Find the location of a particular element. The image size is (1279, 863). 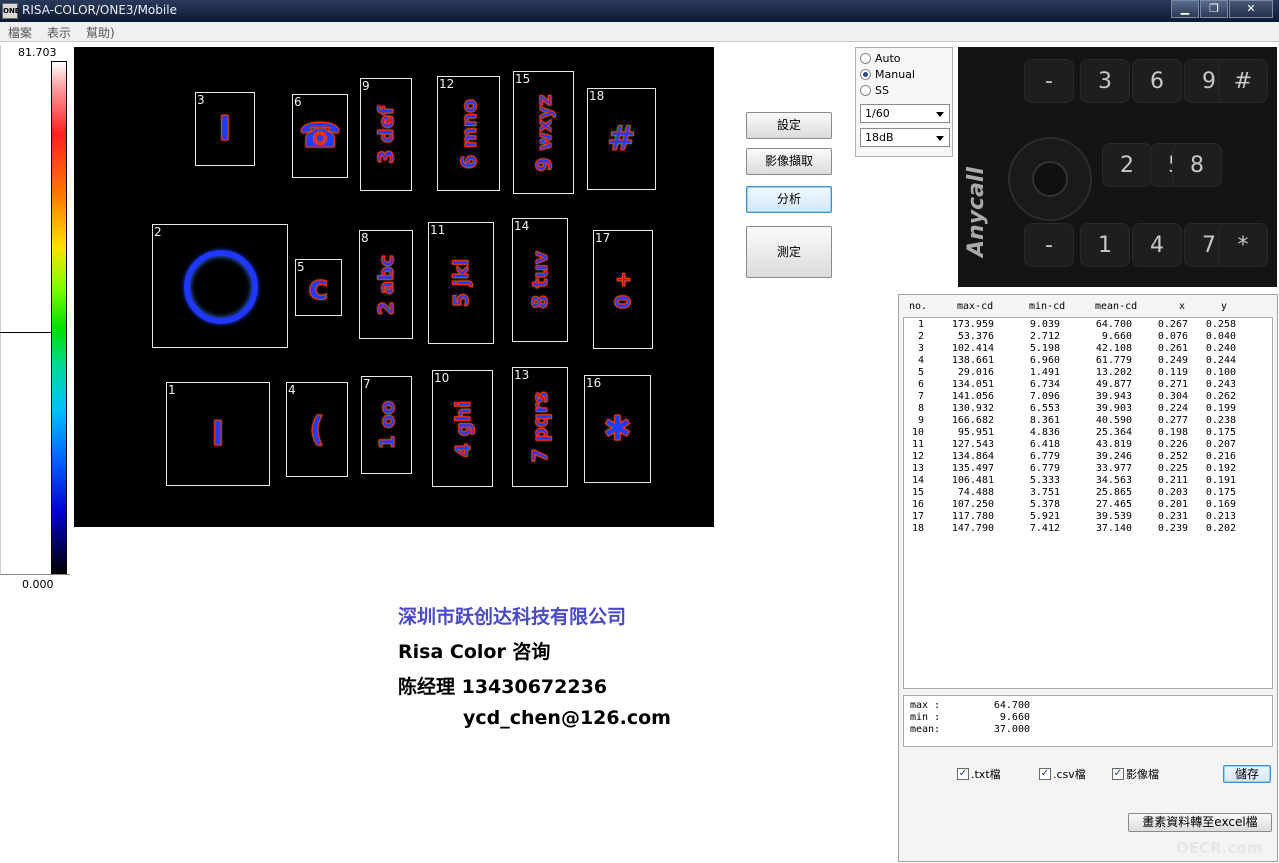

phone-nav-key is located at coordinates (1050, 179).